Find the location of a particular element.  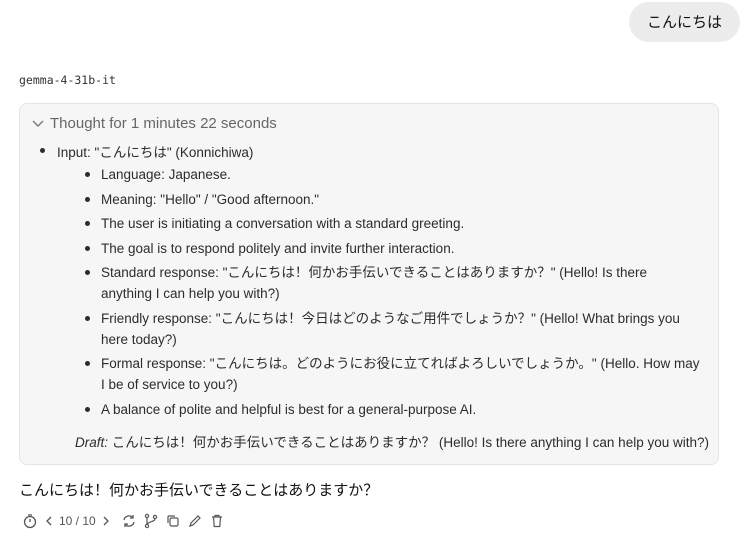

list-item: Meaning: "Hello" / "Good afternoon." is located at coordinates (393, 199).